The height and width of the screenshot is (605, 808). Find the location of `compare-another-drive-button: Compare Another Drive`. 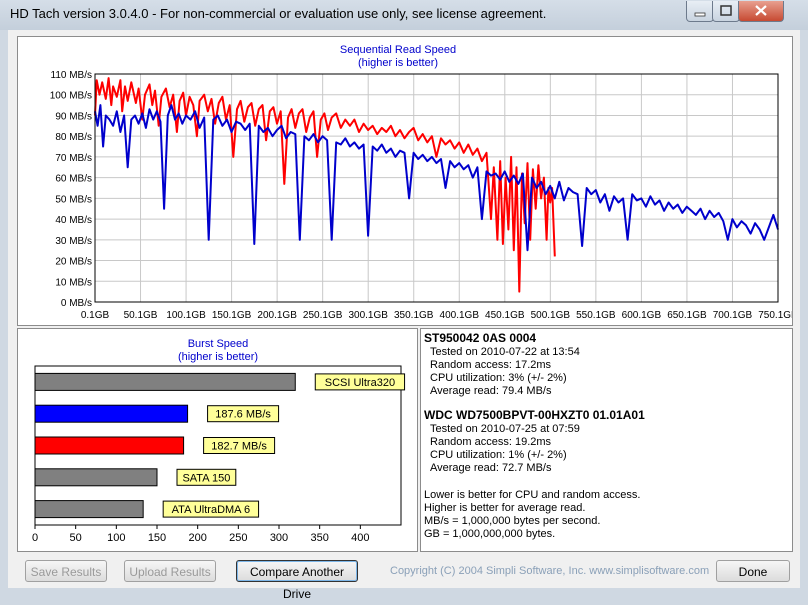

compare-another-drive-button: Compare Another Drive is located at coordinates (297, 580).